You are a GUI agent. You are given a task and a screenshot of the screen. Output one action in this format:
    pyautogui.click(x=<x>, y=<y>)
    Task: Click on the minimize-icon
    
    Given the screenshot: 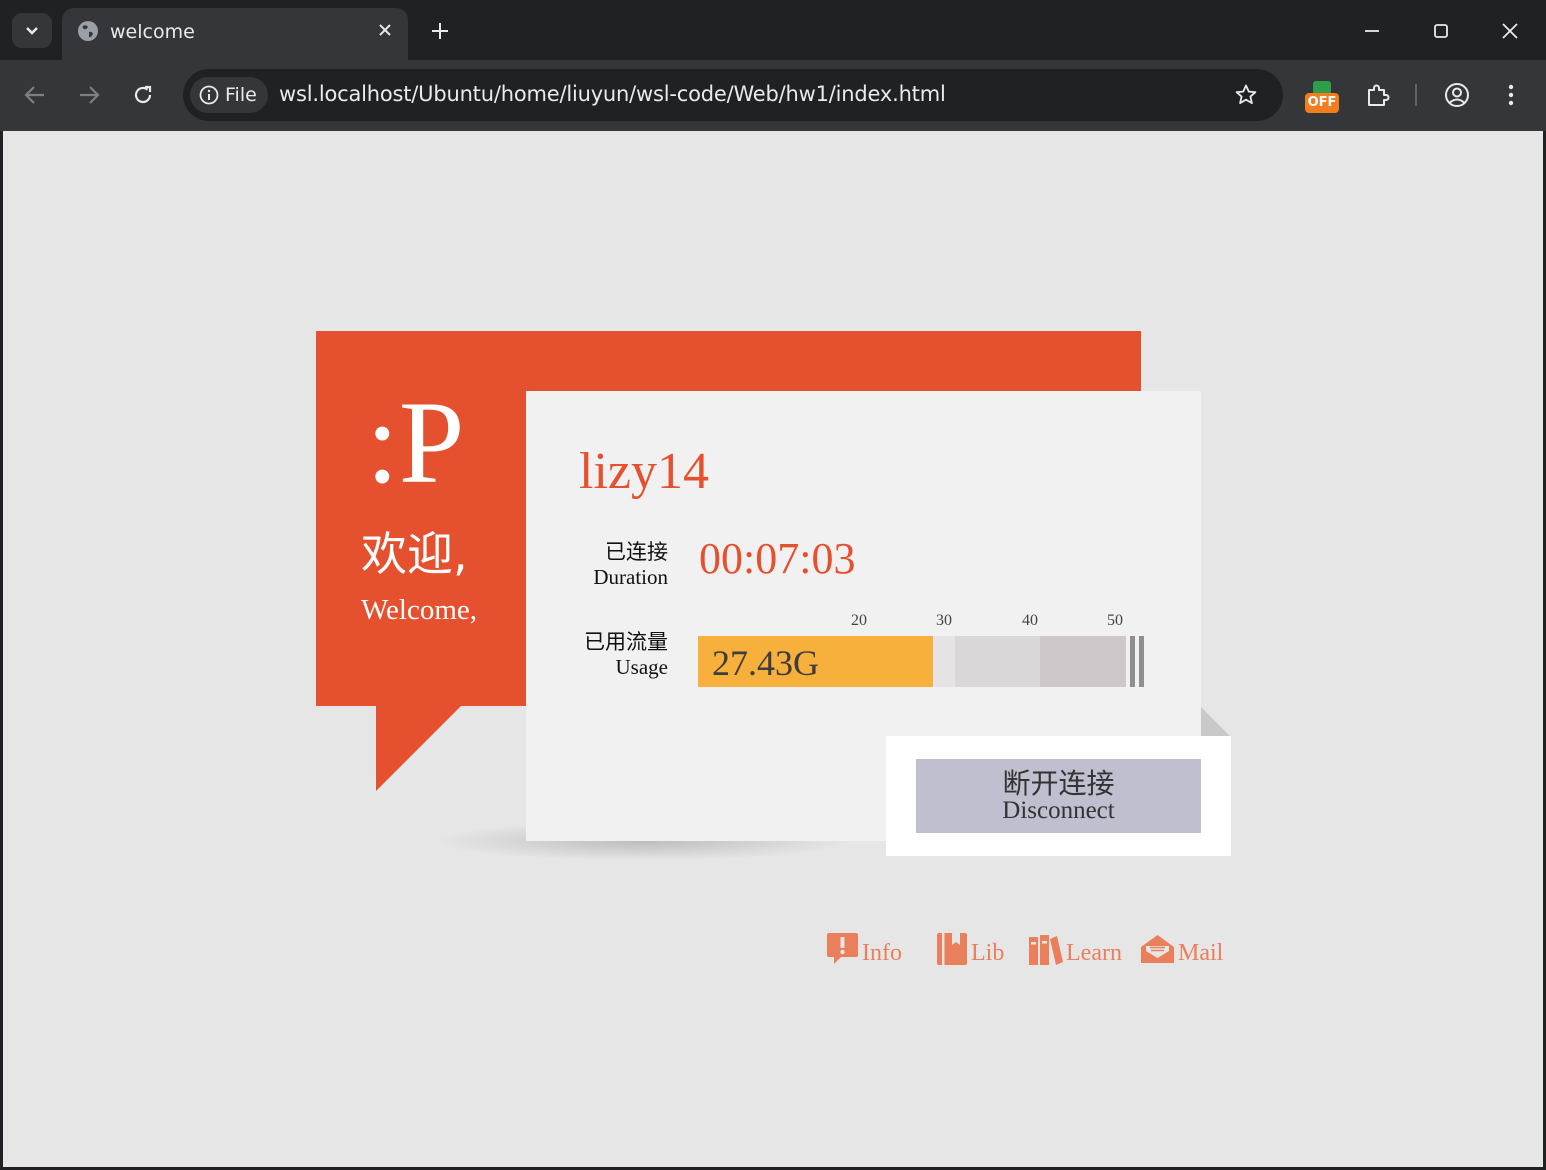 What is the action you would take?
    pyautogui.click(x=1372, y=31)
    